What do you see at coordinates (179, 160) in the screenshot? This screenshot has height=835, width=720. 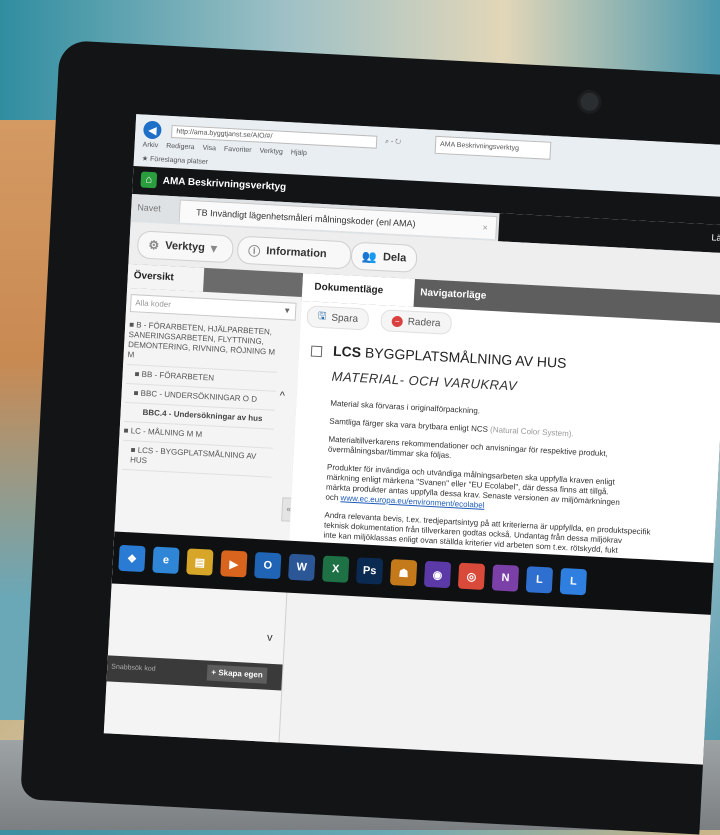 I see `favorites-label: Föreslagna platser` at bounding box center [179, 160].